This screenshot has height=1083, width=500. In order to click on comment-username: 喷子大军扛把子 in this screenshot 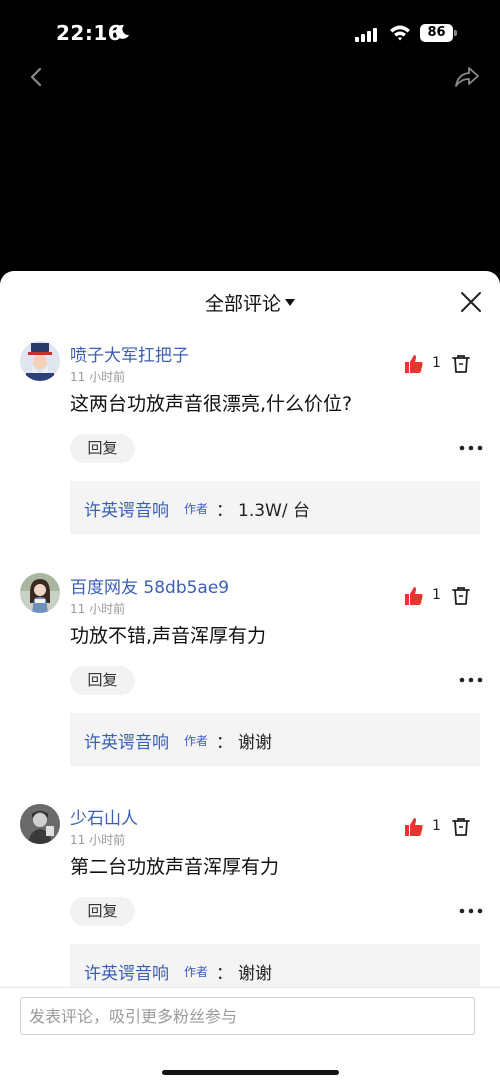, I will do `click(129, 353)`.